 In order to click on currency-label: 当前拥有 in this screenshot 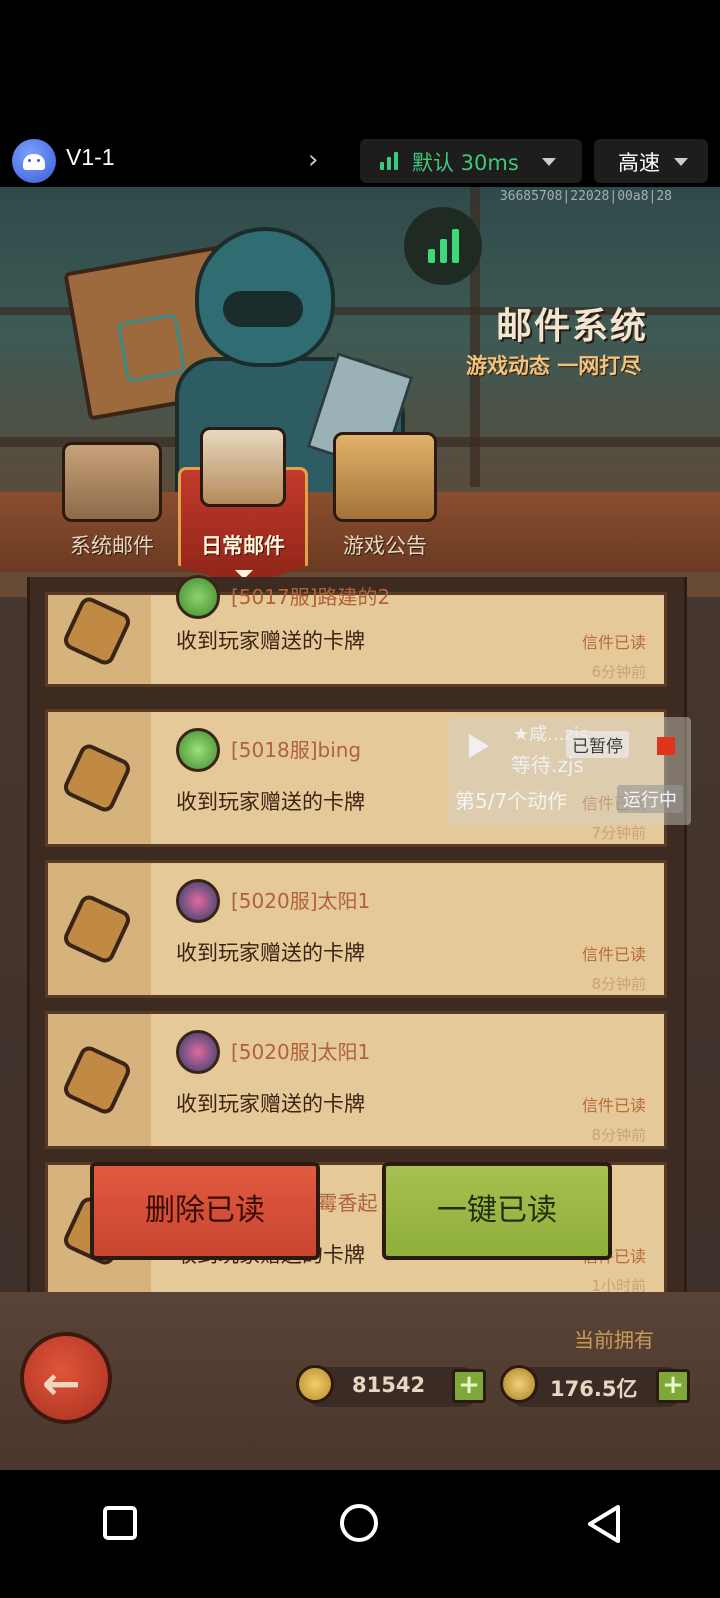, I will do `click(614, 1340)`.